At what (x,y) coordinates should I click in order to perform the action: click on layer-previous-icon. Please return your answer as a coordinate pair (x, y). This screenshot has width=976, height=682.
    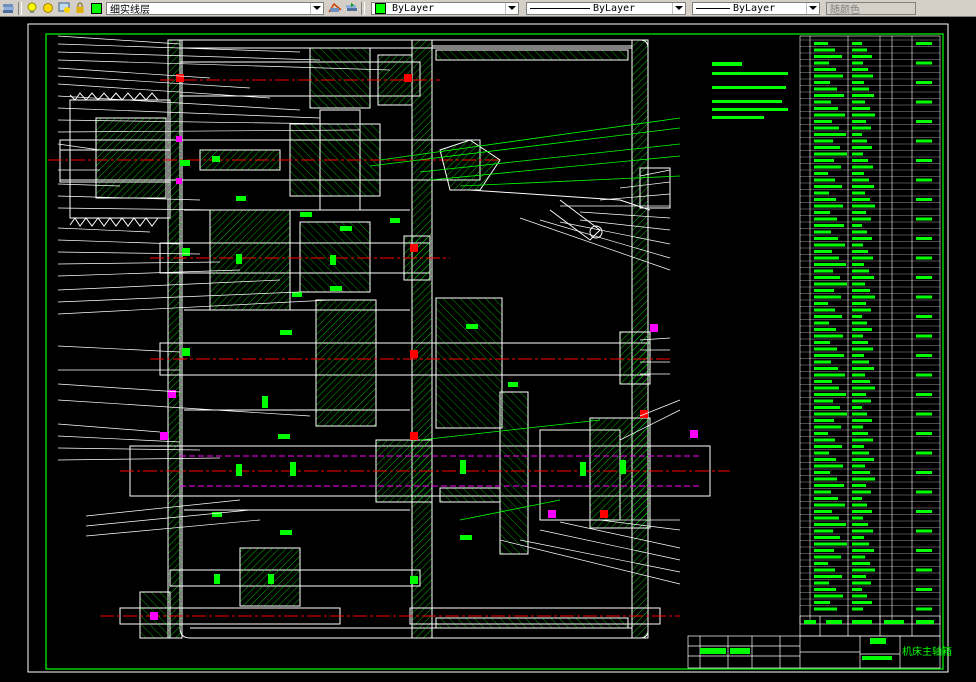
    Looking at the image, I should click on (351, 8).